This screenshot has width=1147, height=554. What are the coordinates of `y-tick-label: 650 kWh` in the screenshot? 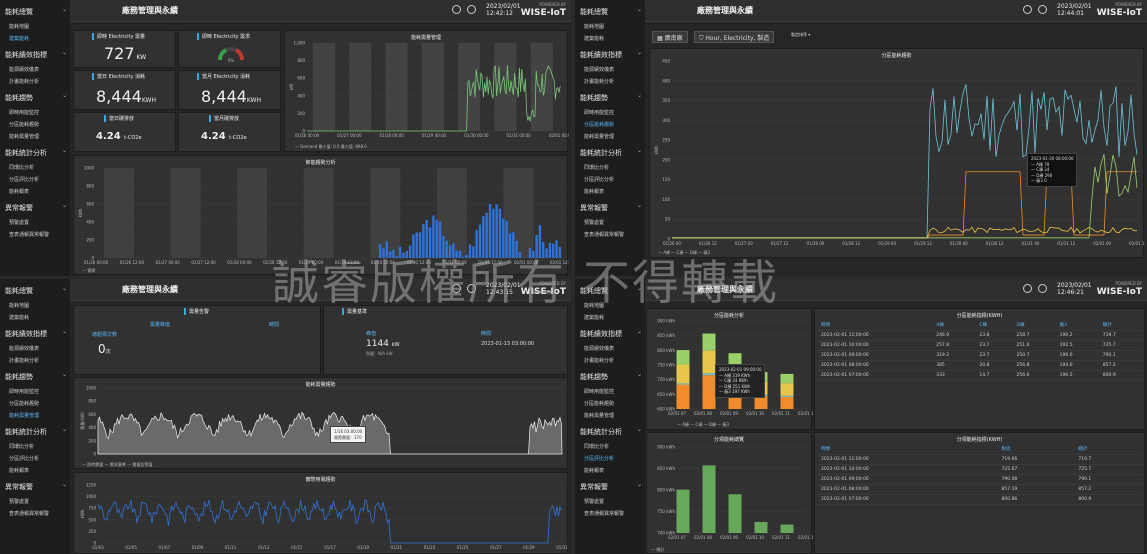 It's located at (666, 394).